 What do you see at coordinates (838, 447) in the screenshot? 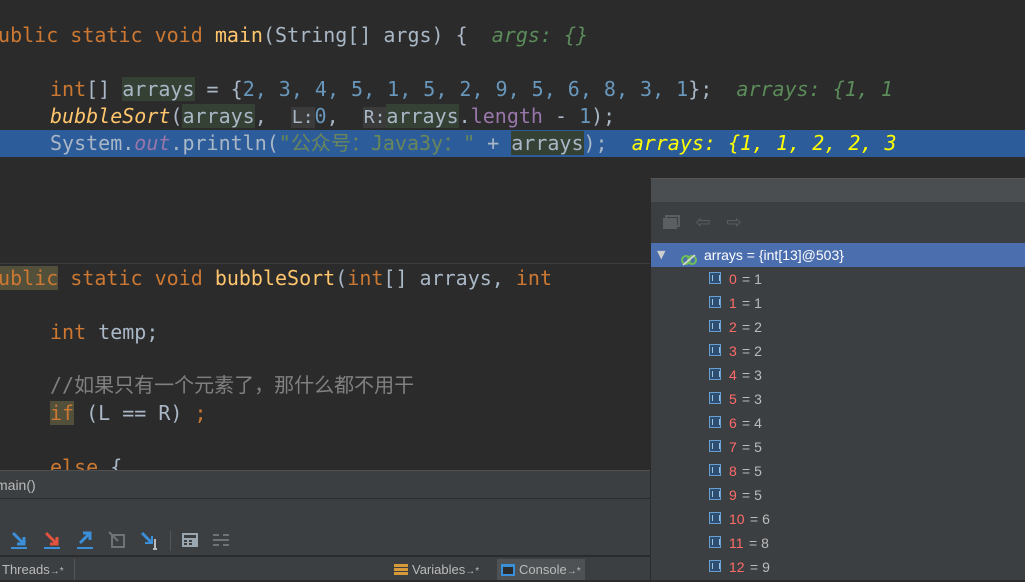
I see `variable-item: 7 = 5` at bounding box center [838, 447].